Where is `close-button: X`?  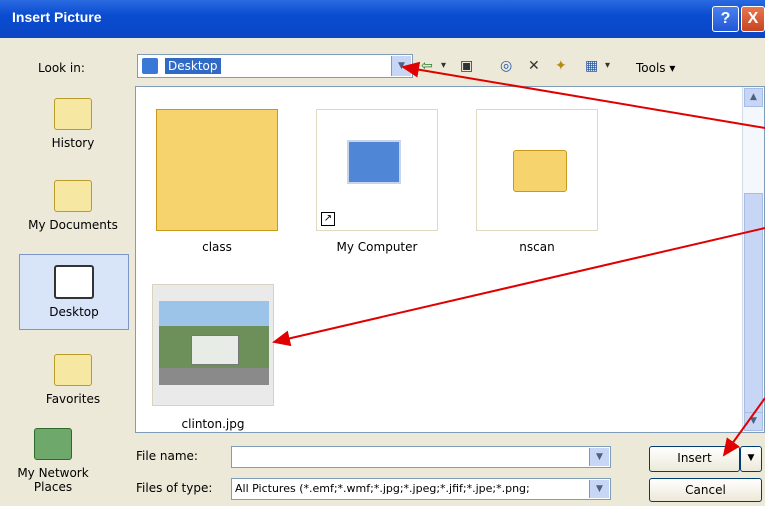 close-button: X is located at coordinates (753, 19).